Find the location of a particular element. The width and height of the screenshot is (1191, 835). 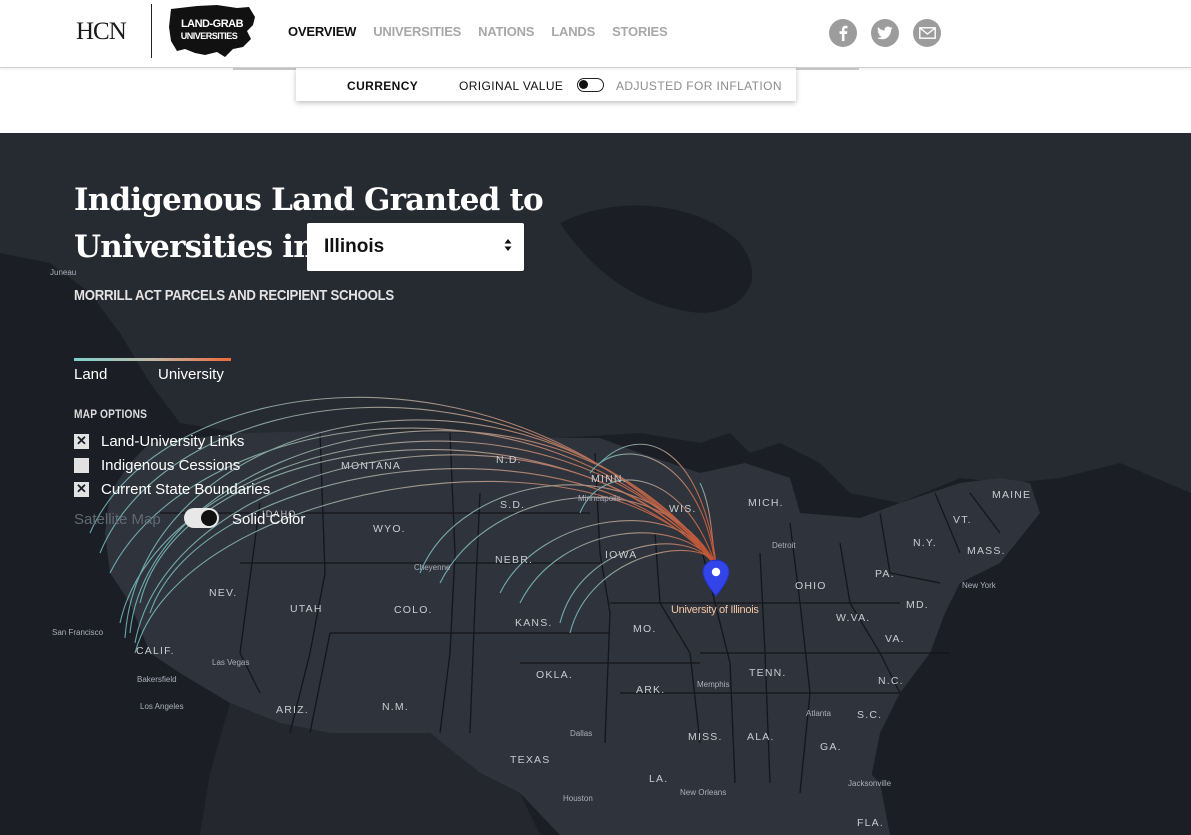

legend-gradient is located at coordinates (152, 359).